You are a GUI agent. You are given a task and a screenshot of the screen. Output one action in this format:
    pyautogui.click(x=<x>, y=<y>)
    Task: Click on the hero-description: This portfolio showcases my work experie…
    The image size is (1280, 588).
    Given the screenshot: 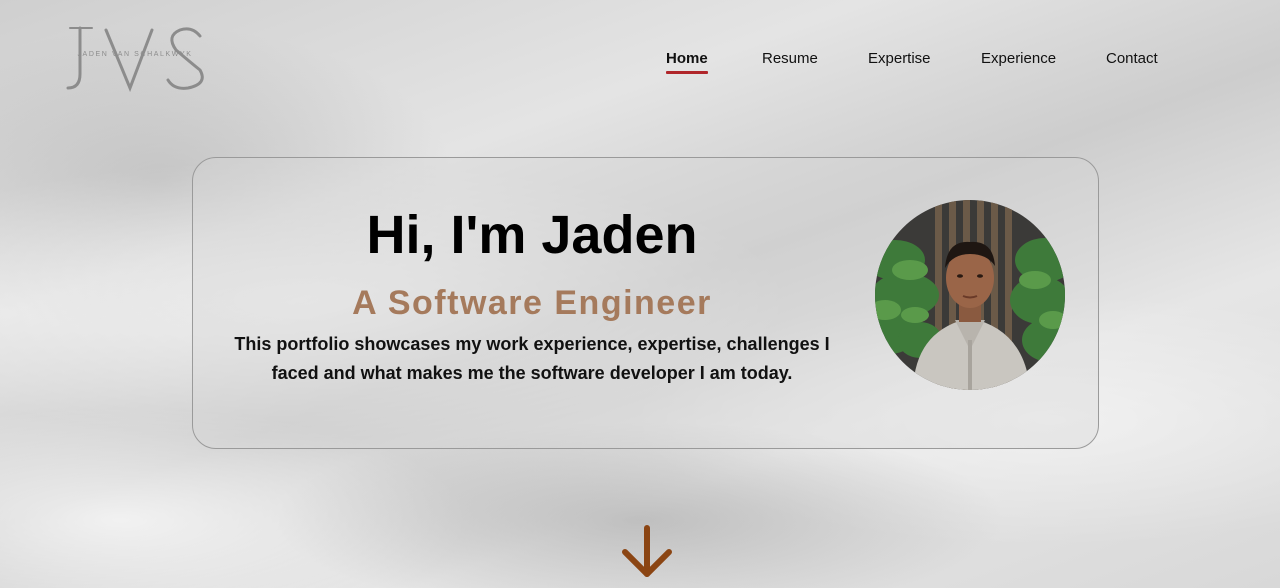 What is the action you would take?
    pyautogui.click(x=532, y=358)
    